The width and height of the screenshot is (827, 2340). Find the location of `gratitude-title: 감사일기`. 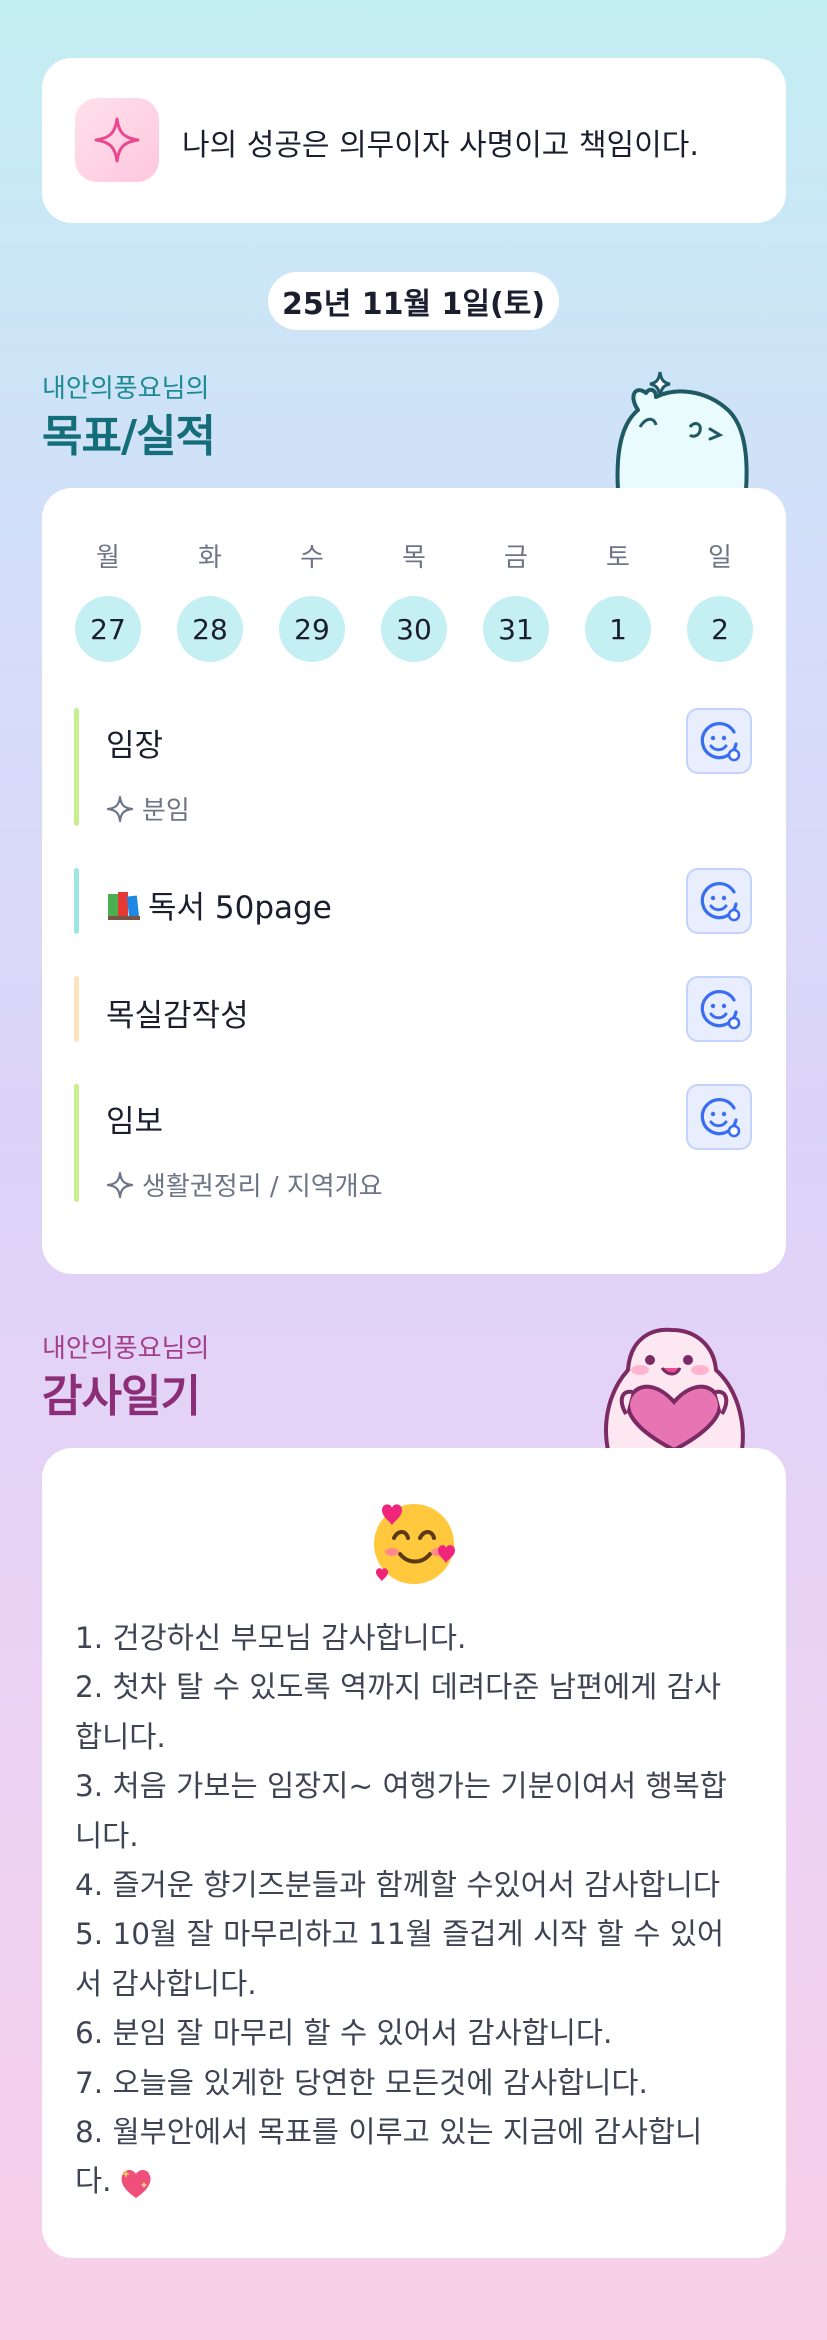

gratitude-title: 감사일기 is located at coordinates (121, 1396).